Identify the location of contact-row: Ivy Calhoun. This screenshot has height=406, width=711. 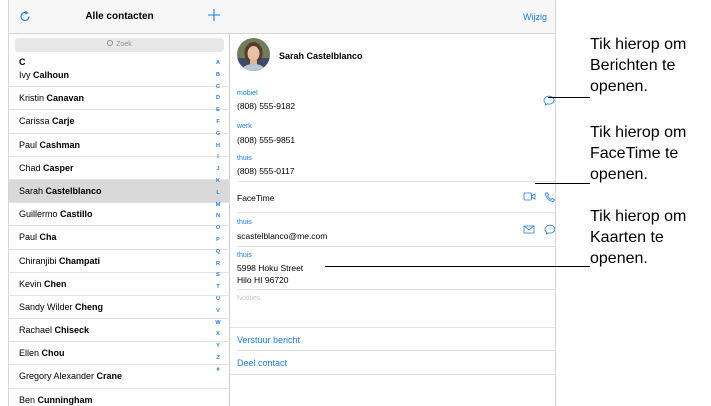
(119, 76).